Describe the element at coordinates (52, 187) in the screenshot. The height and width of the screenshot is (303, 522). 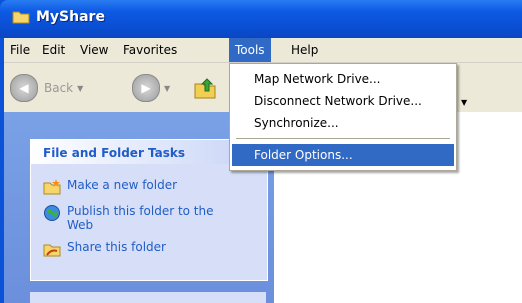
I see `new-folder-icon` at that location.